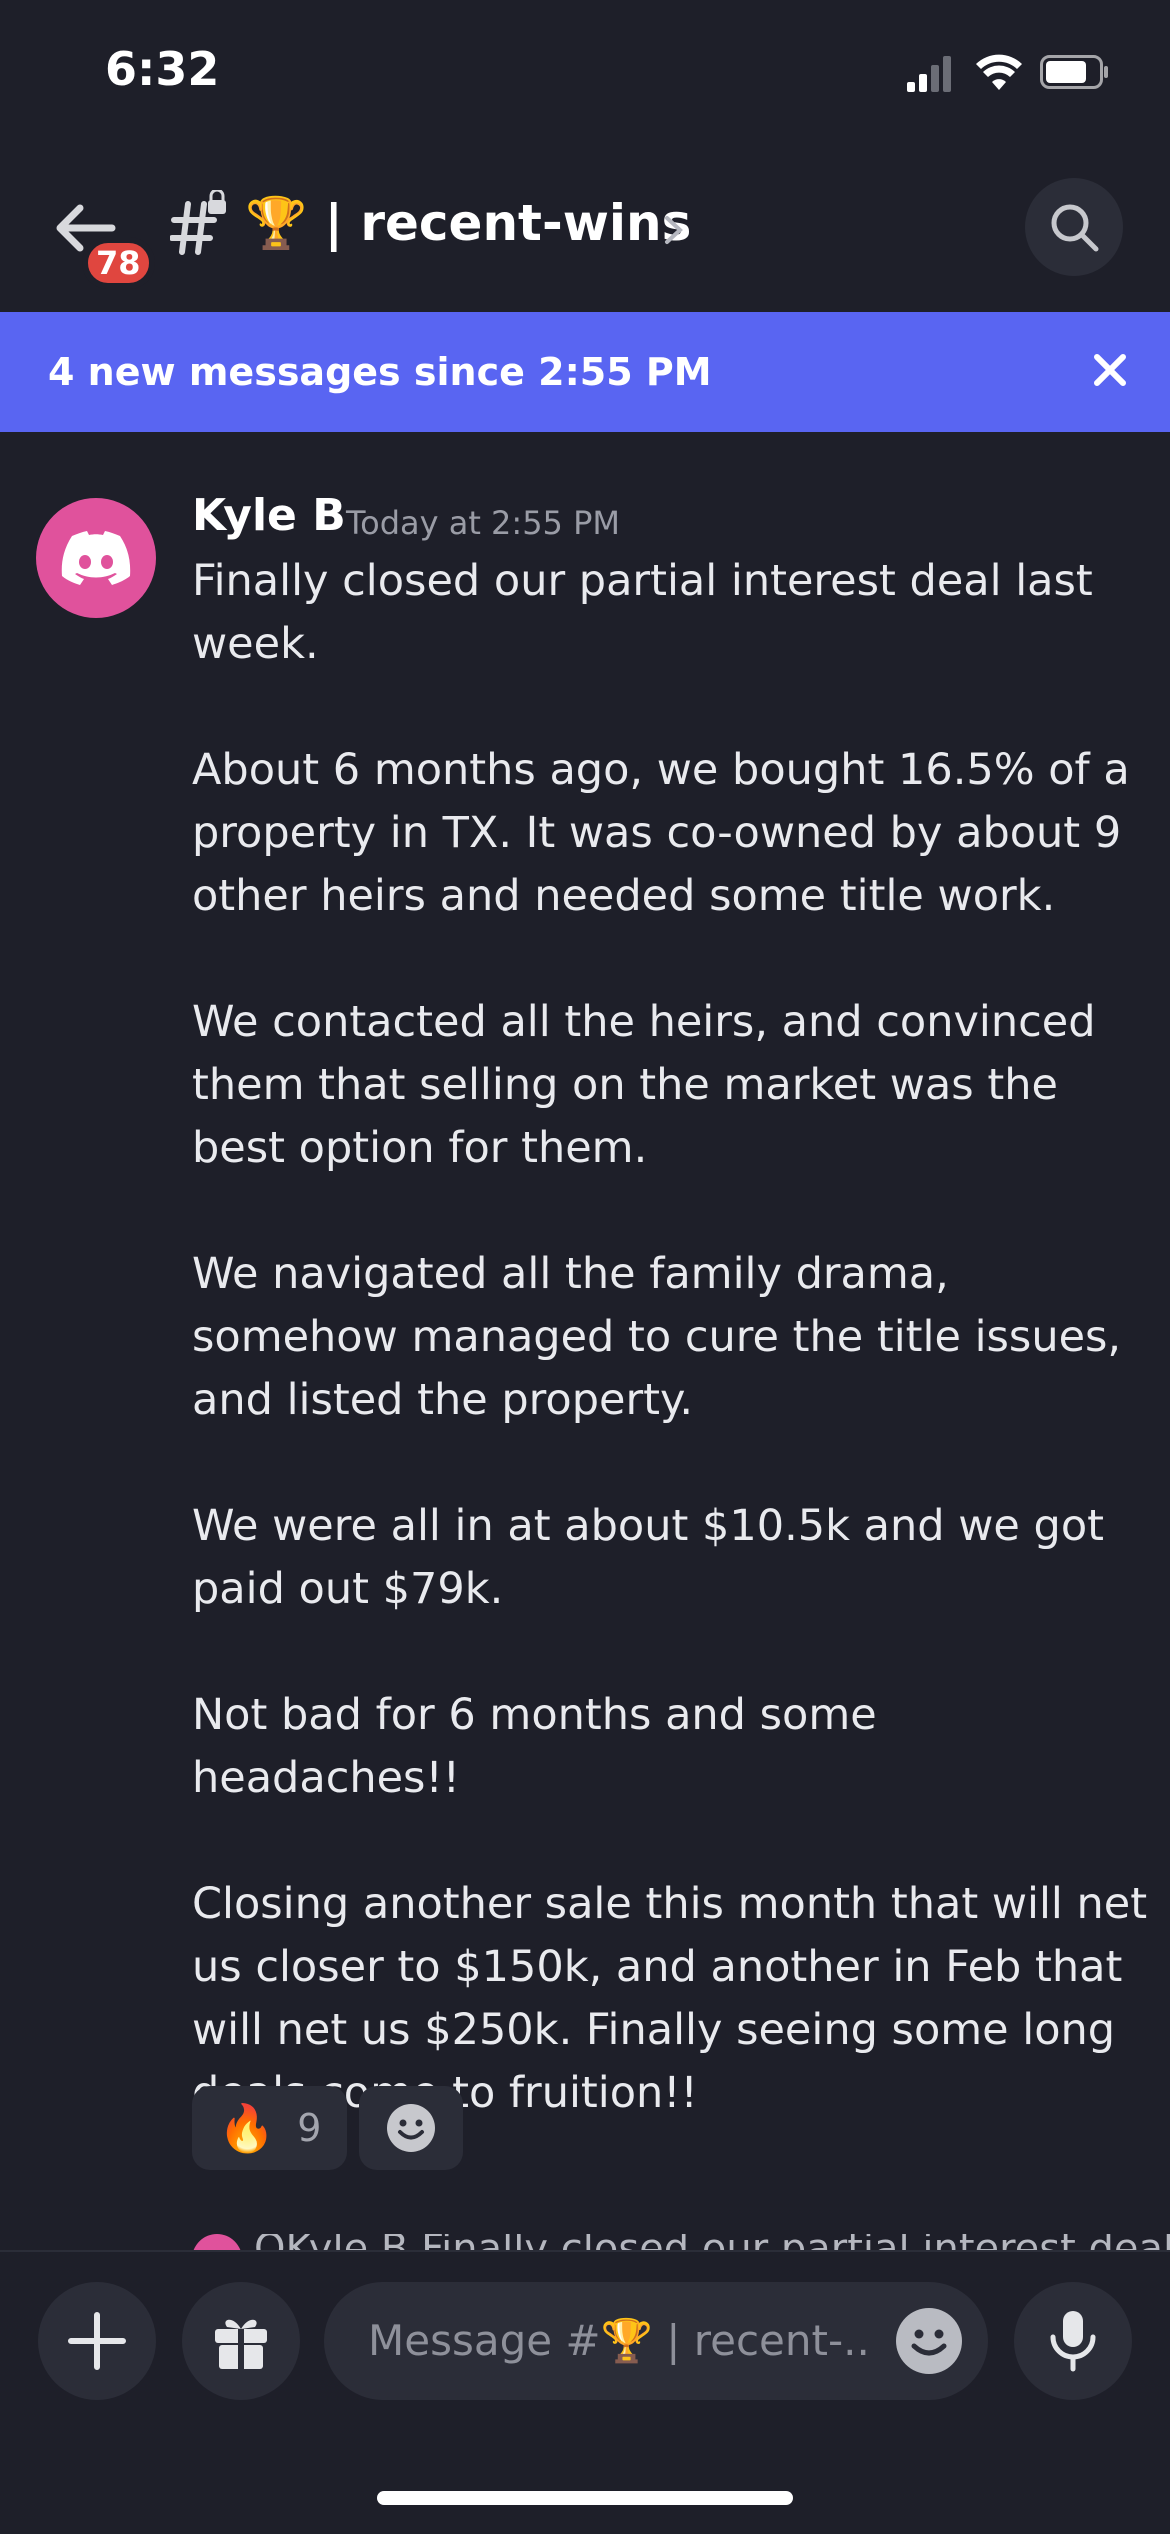 The image size is (1170, 2534). What do you see at coordinates (309, 2128) in the screenshot?
I see `reaction-count: 9` at bounding box center [309, 2128].